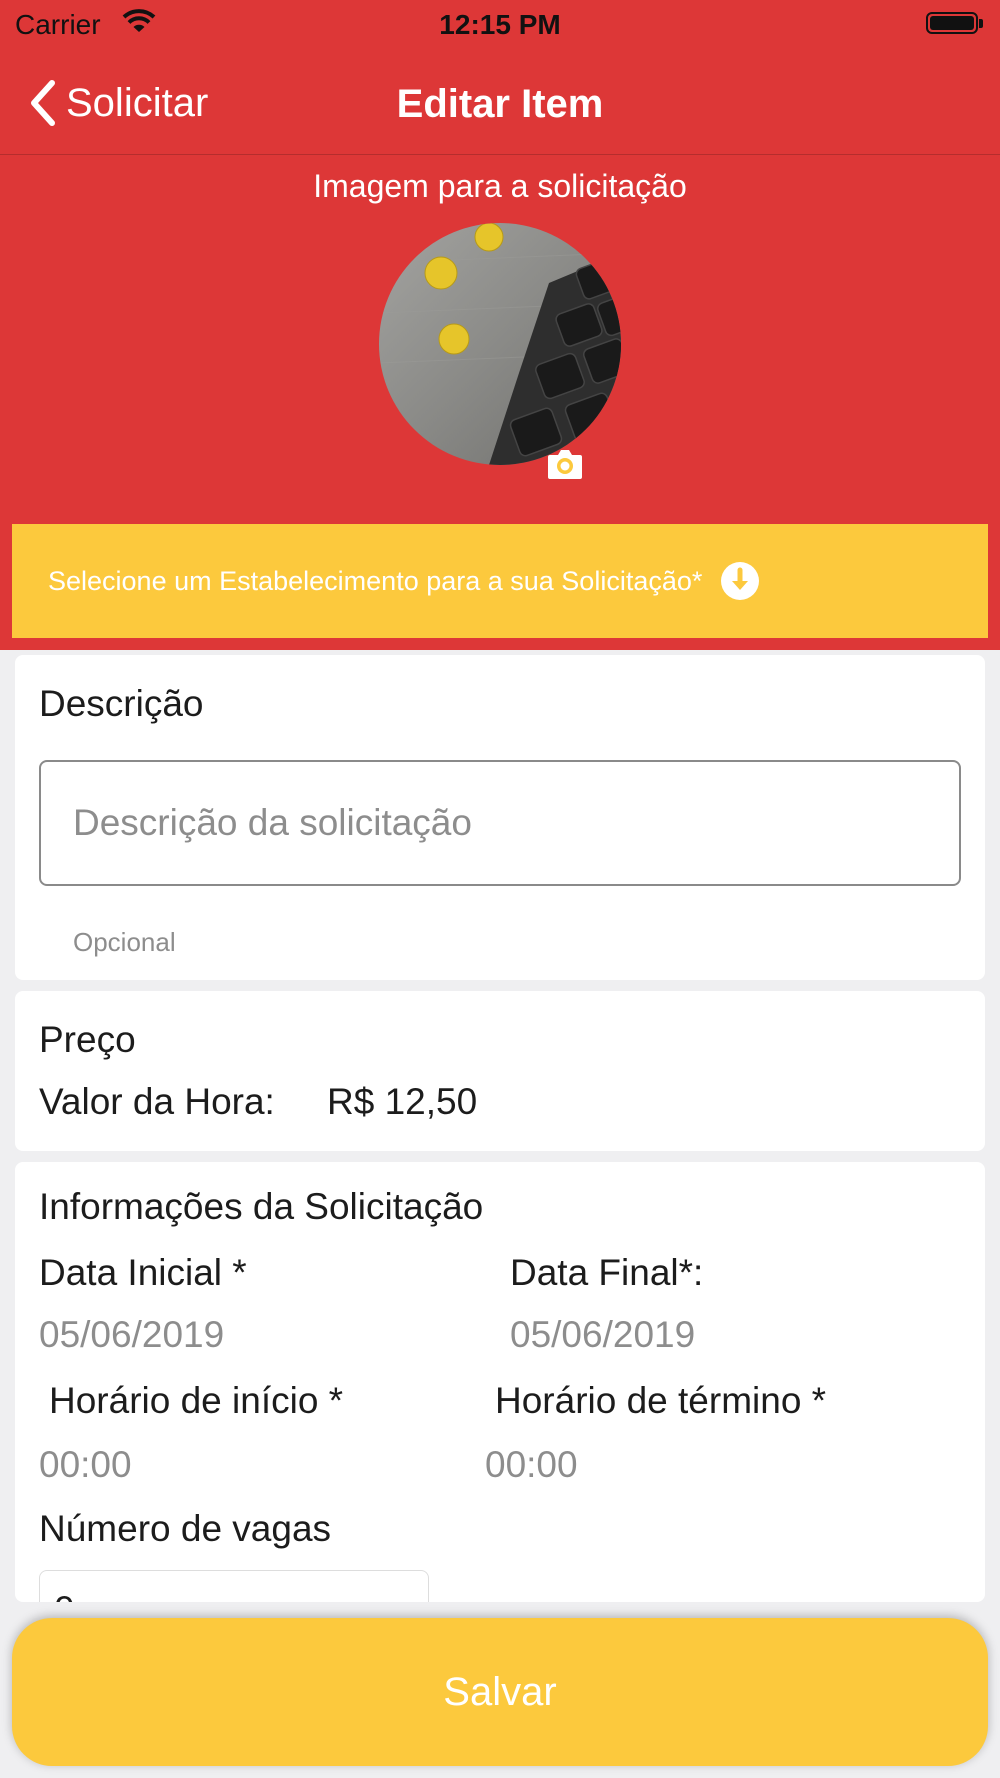  I want to click on save-button-label: Salvar, so click(500, 1691).